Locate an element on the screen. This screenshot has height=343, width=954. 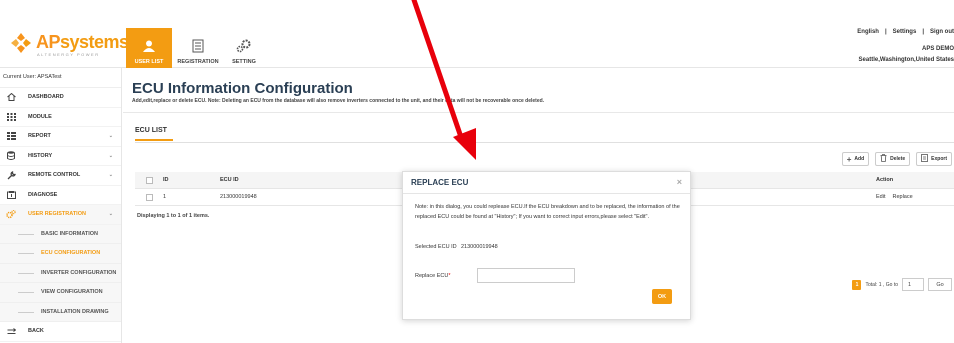
wrench-icon is located at coordinates (11, 175).